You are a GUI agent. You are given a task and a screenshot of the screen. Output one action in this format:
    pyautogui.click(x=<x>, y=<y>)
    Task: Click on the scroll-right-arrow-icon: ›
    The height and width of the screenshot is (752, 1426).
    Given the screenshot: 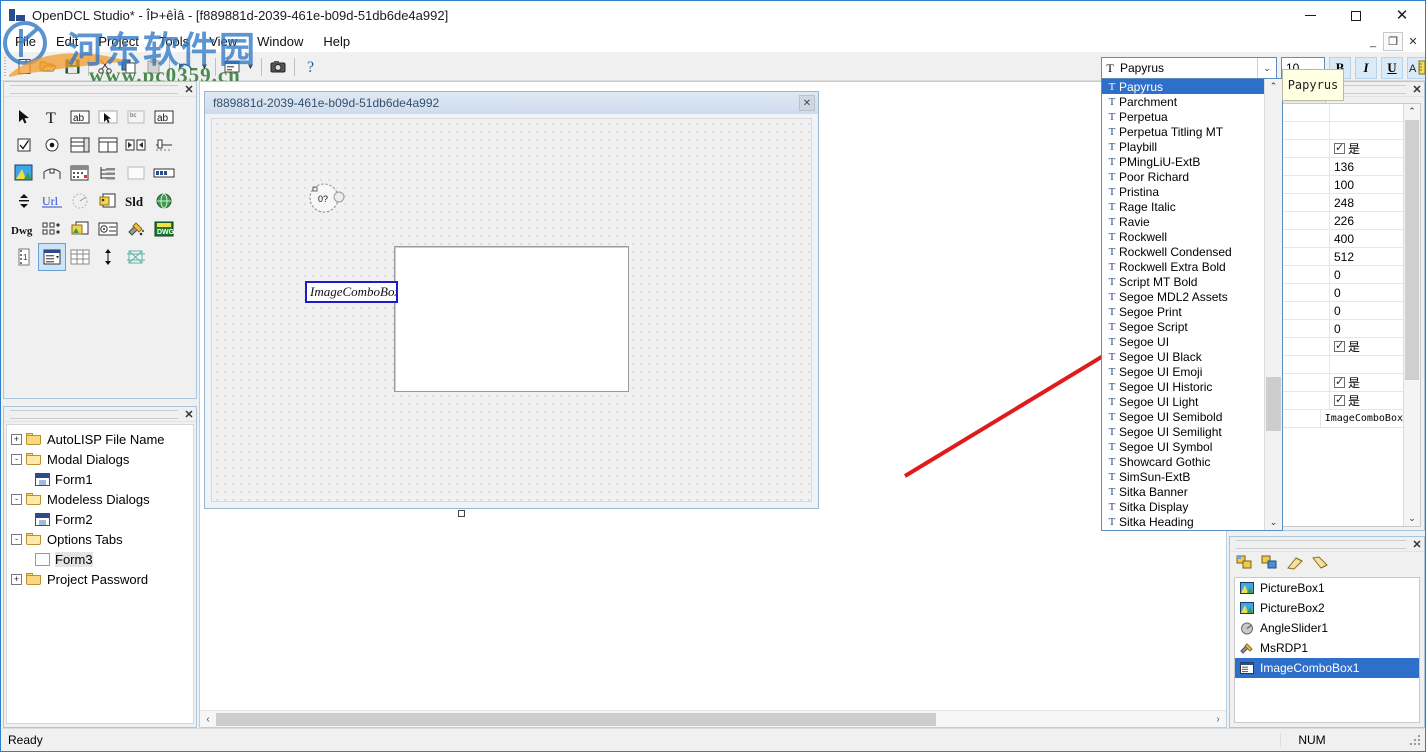 What is the action you would take?
    pyautogui.click(x=1218, y=719)
    